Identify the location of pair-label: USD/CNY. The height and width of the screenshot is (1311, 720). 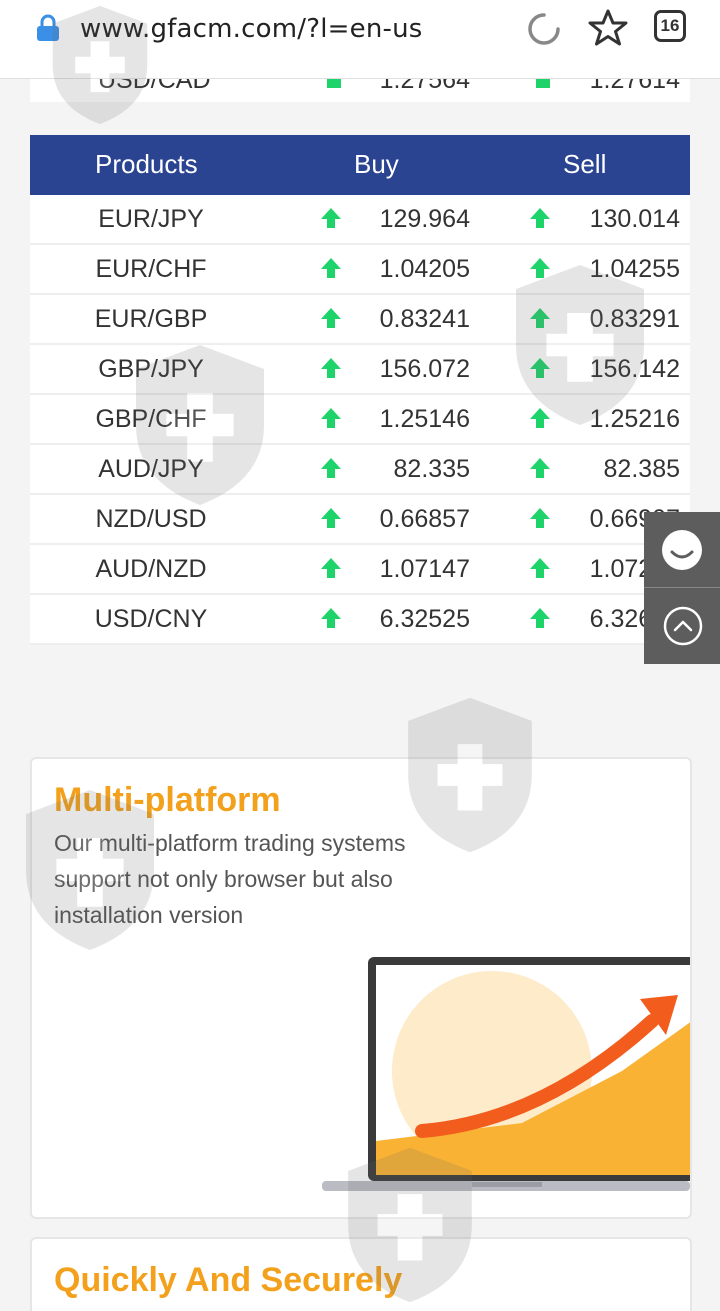
(151, 619).